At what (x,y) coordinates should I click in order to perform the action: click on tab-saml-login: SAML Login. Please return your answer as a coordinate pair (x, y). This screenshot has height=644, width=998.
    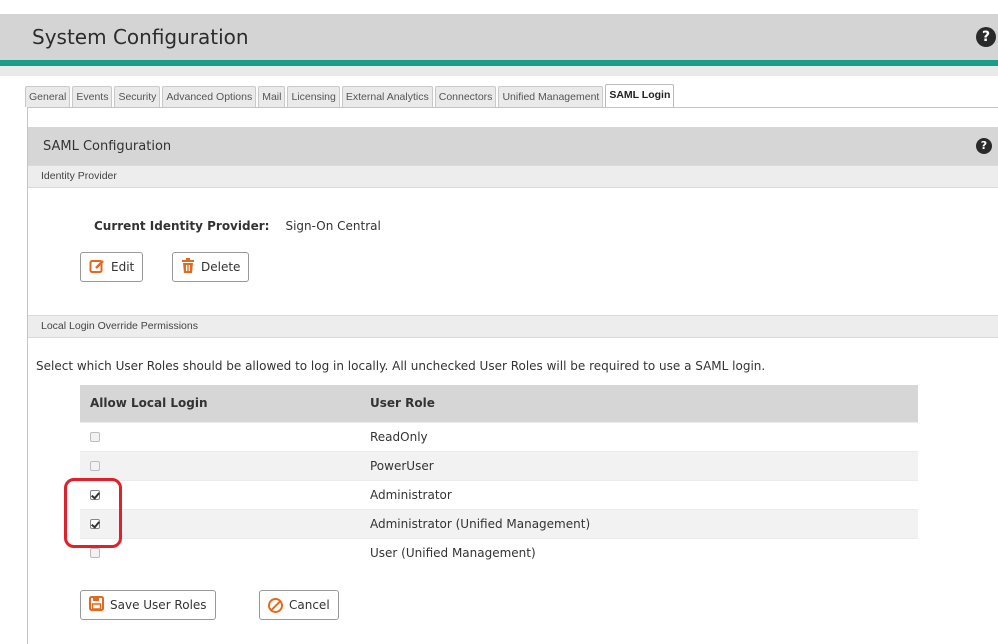
    Looking at the image, I should click on (640, 95).